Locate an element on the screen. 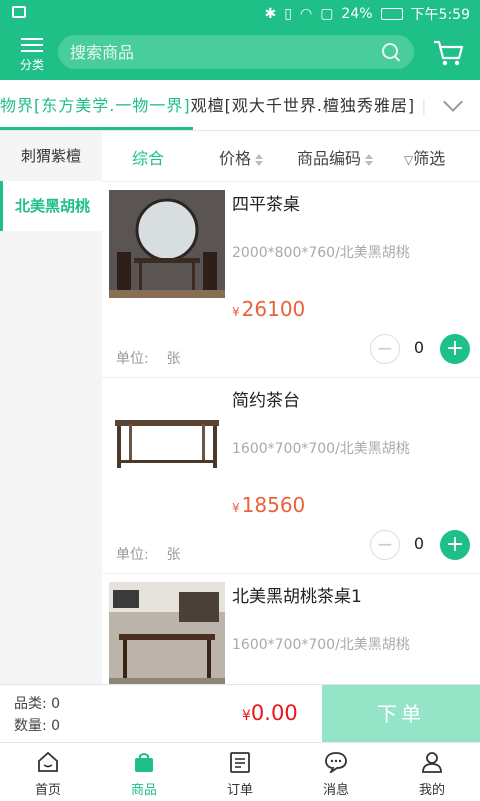 The image size is (480, 801). sort-comprehensive-label: 综合 is located at coordinates (148, 158).